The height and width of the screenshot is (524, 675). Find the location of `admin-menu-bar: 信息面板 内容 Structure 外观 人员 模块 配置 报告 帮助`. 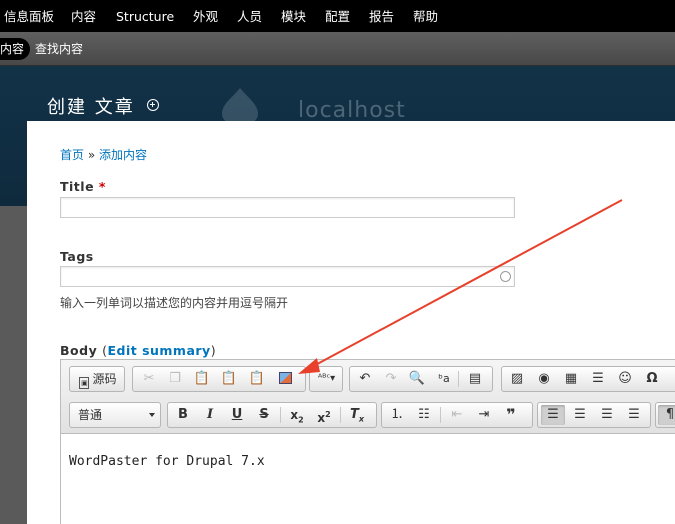

admin-menu-bar: 信息面板 内容 Structure 外观 人员 模块 配置 报告 帮助 is located at coordinates (337, 16).